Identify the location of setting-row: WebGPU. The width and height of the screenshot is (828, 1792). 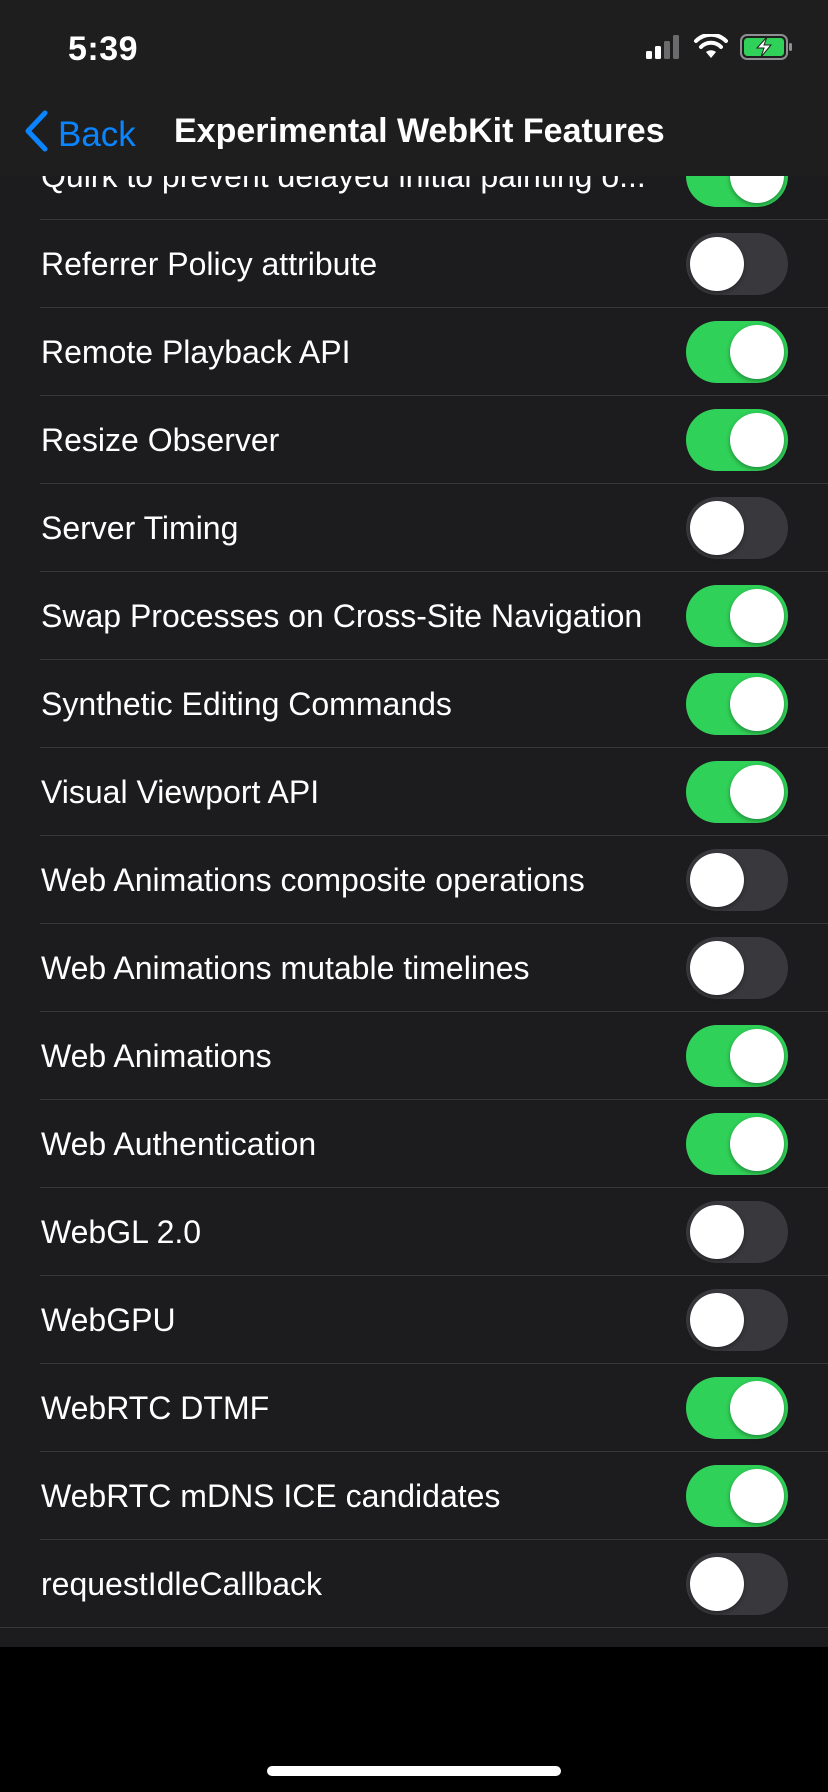
(414, 1320).